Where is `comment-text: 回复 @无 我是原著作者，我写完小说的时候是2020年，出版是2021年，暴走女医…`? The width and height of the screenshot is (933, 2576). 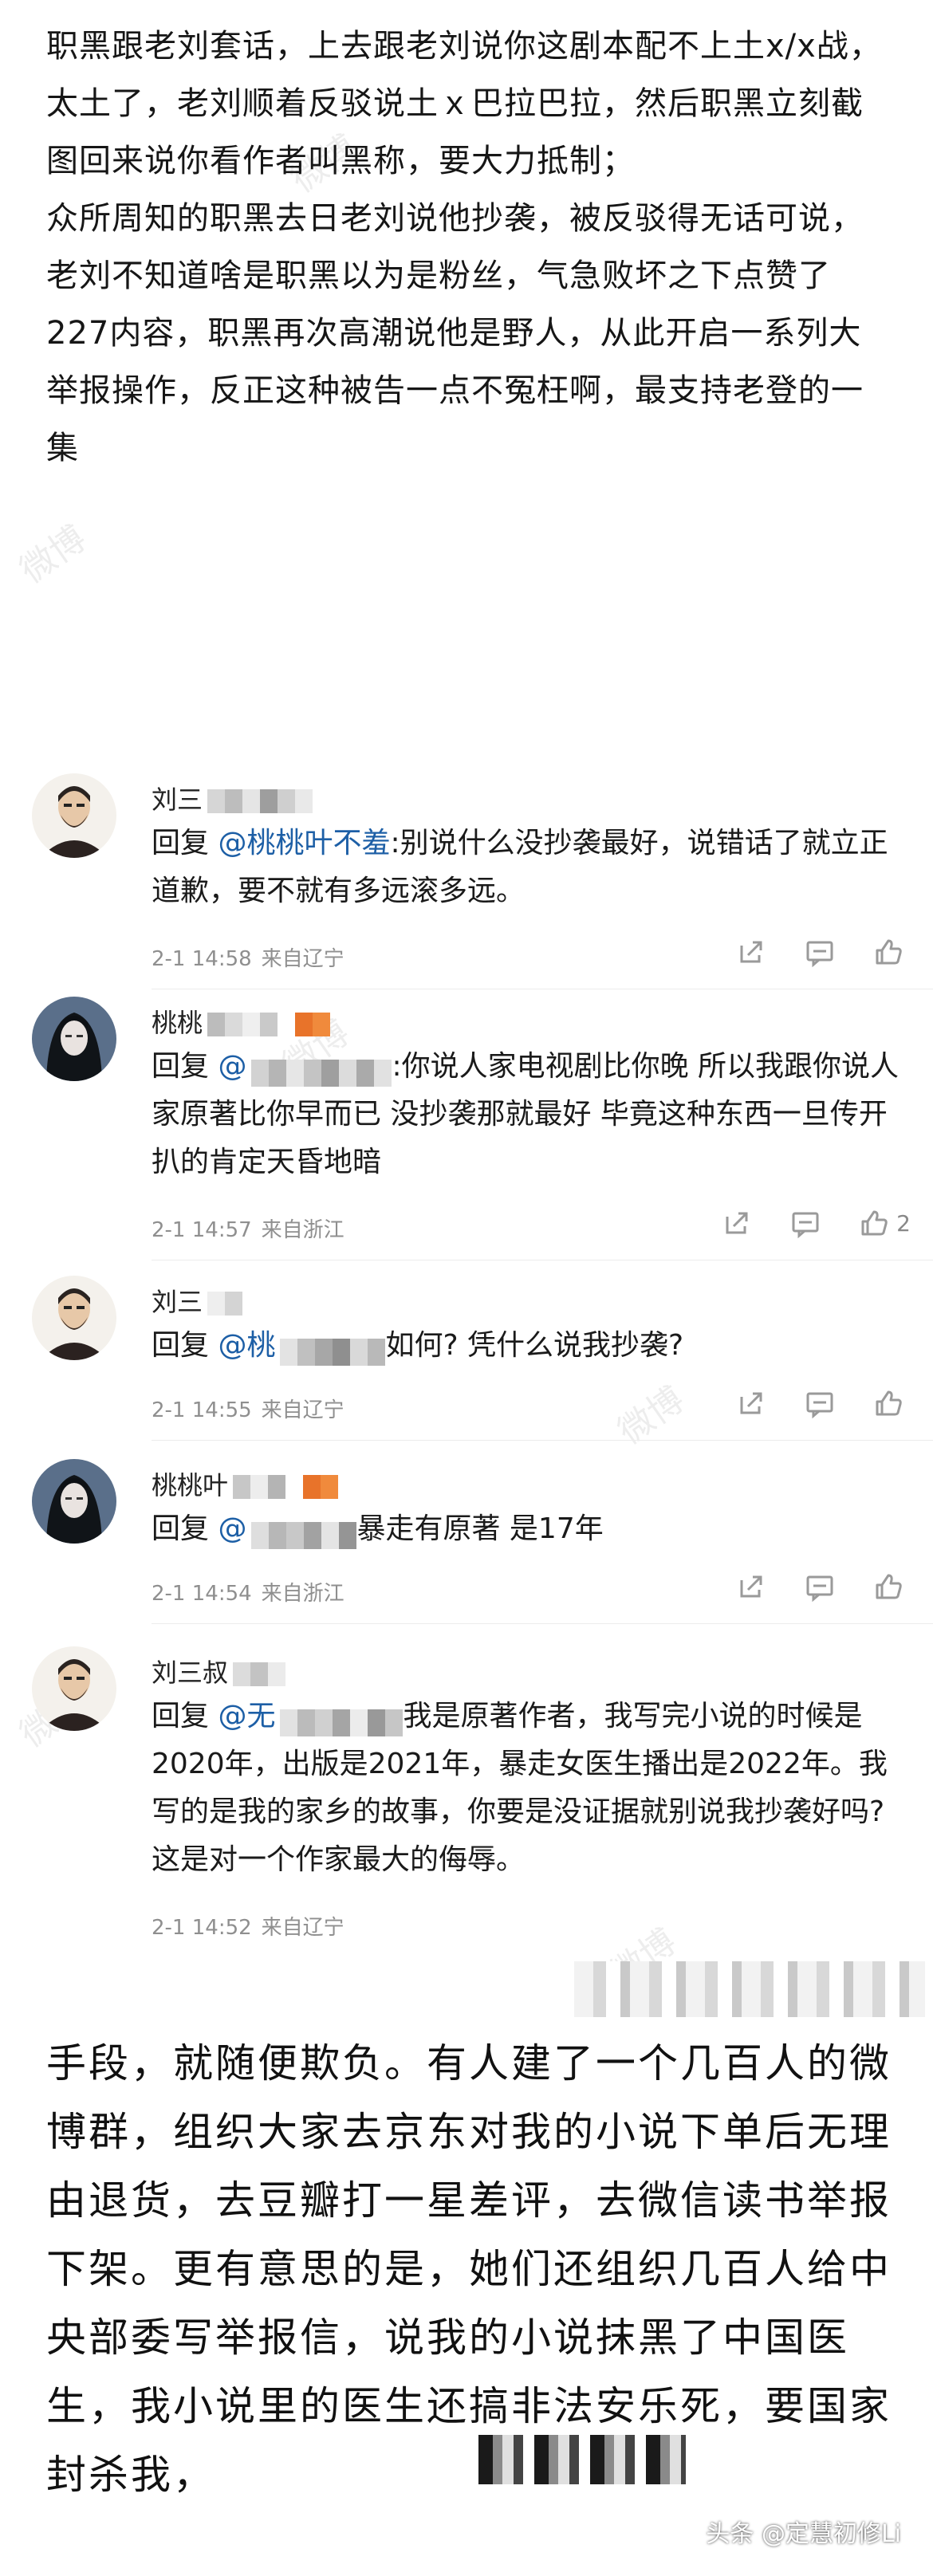
comment-text: 回复 @无 我是原著作者，我写完小说的时候是2020年，出版是2021年，暴走女医… is located at coordinates (526, 1788).